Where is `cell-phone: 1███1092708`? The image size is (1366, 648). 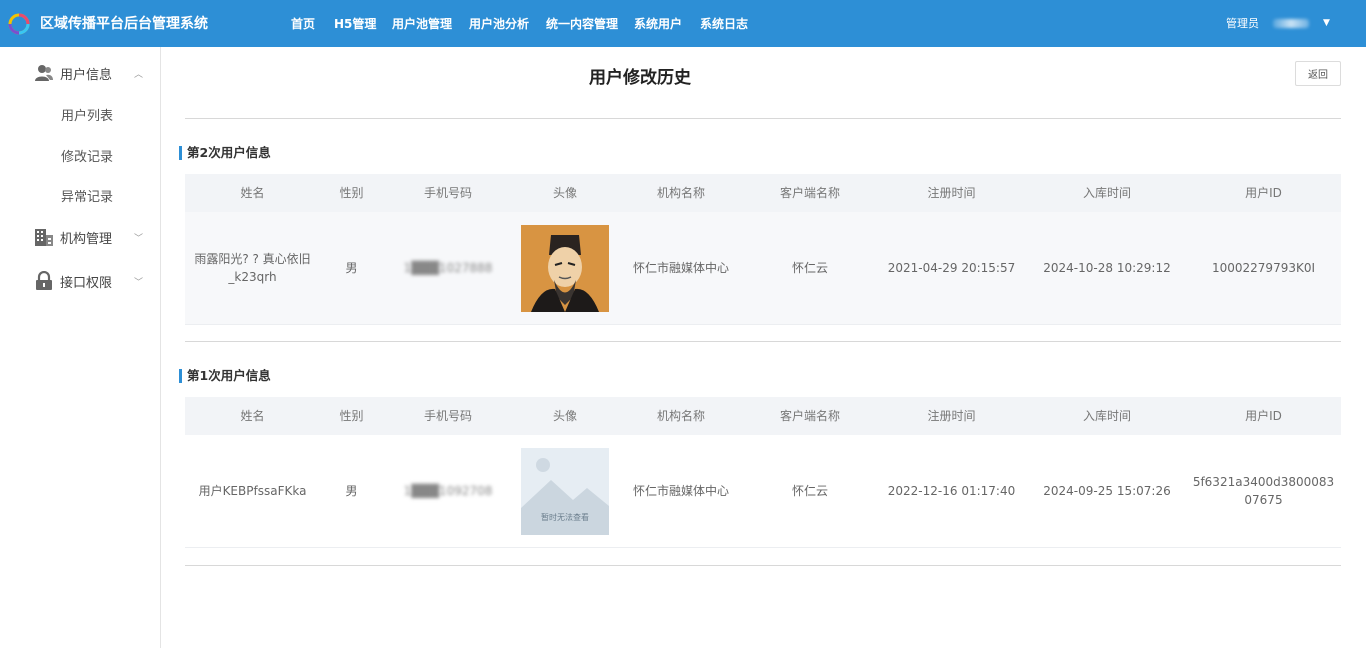 cell-phone: 1███1092708 is located at coordinates (448, 491).